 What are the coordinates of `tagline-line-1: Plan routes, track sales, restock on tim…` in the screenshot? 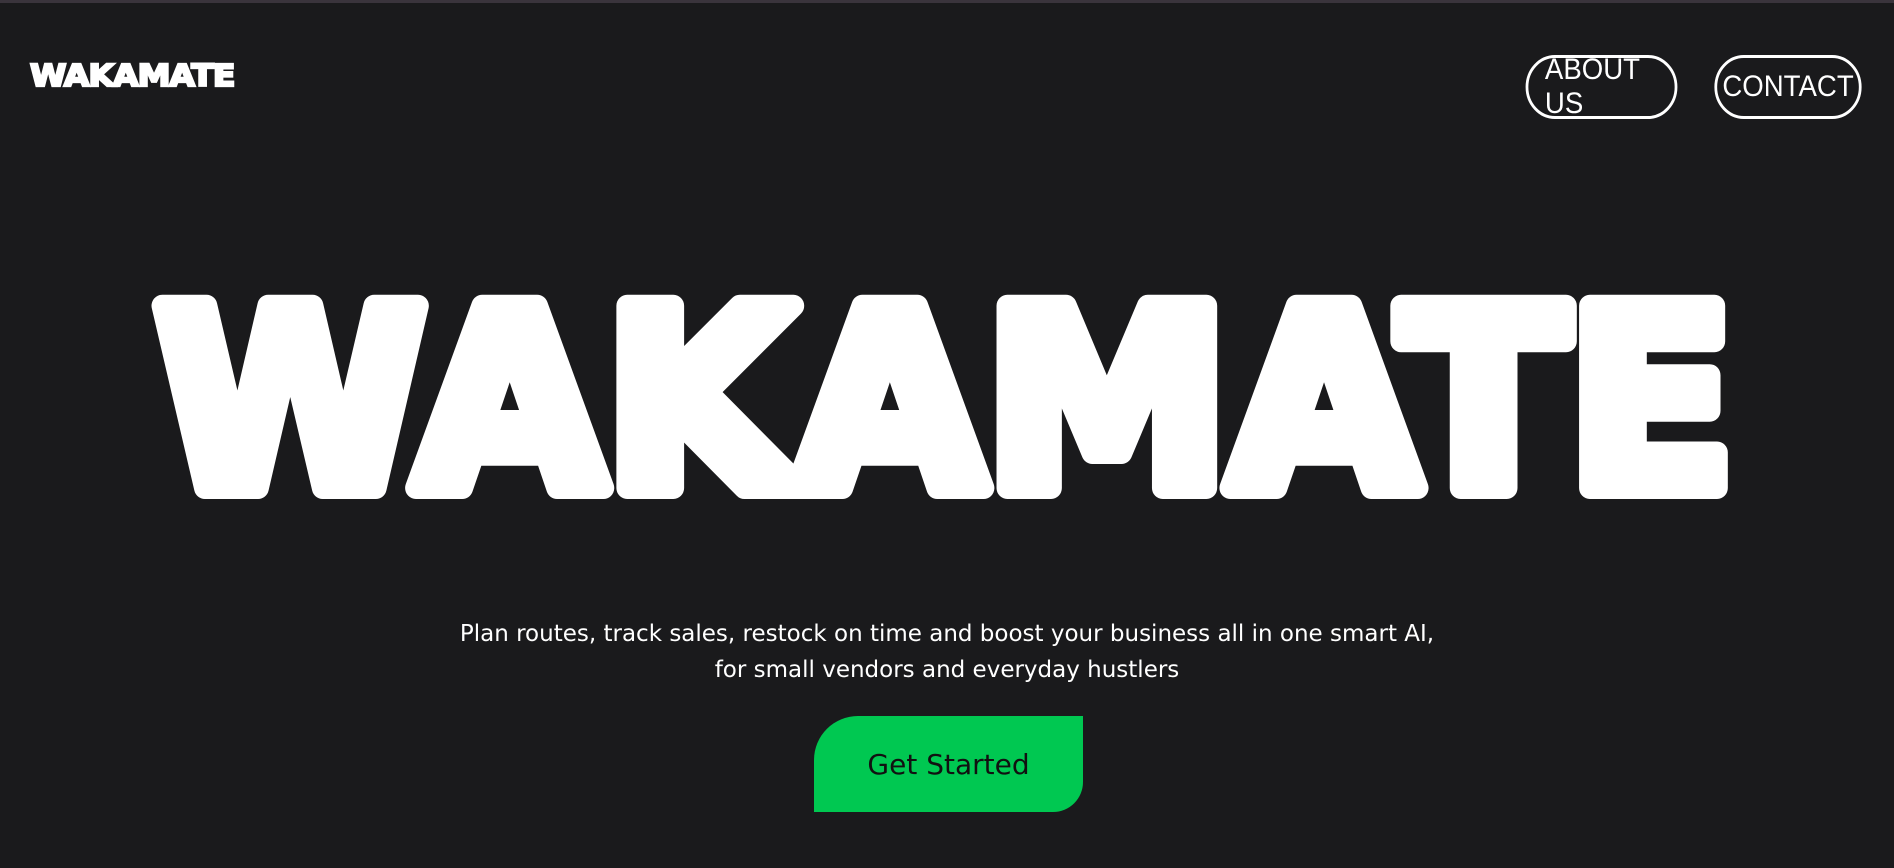 It's located at (947, 634).